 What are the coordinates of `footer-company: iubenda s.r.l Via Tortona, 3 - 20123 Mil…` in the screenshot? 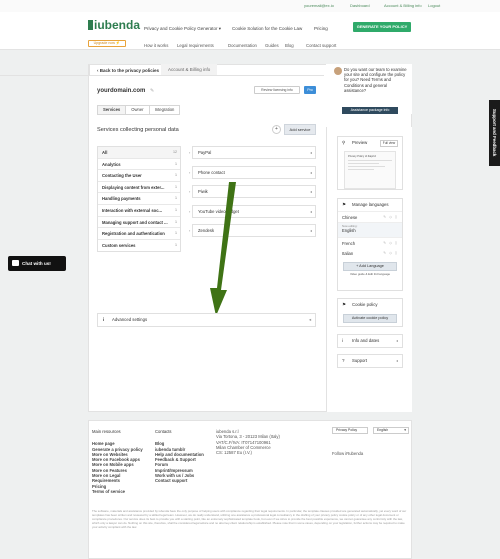 It's located at (248, 442).